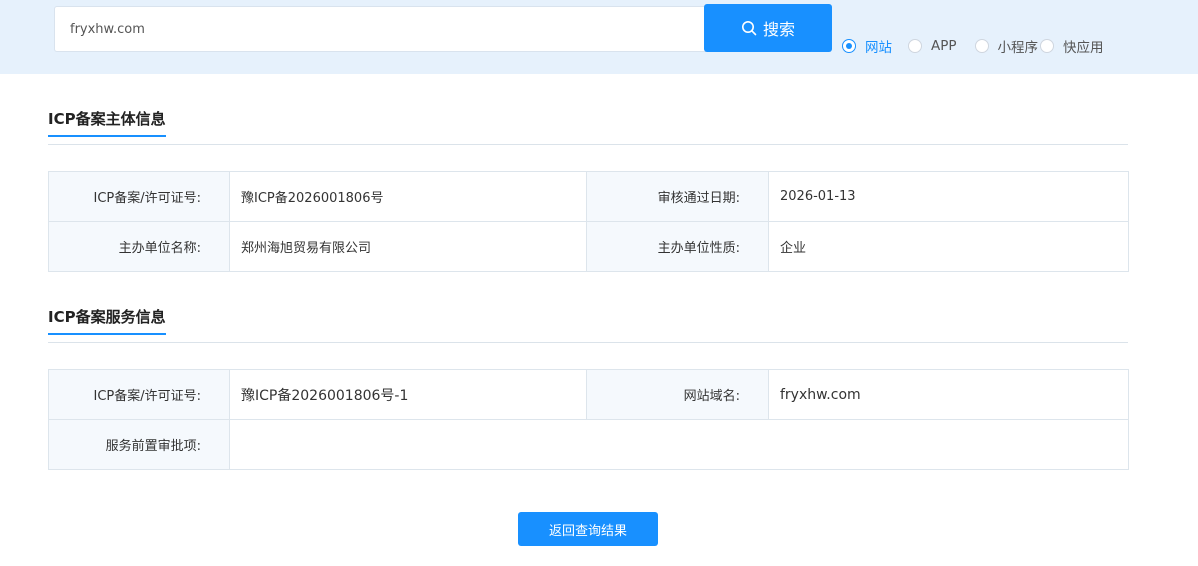  Describe the element at coordinates (948, 246) in the screenshot. I see `value-organizer-type: 企业` at that location.